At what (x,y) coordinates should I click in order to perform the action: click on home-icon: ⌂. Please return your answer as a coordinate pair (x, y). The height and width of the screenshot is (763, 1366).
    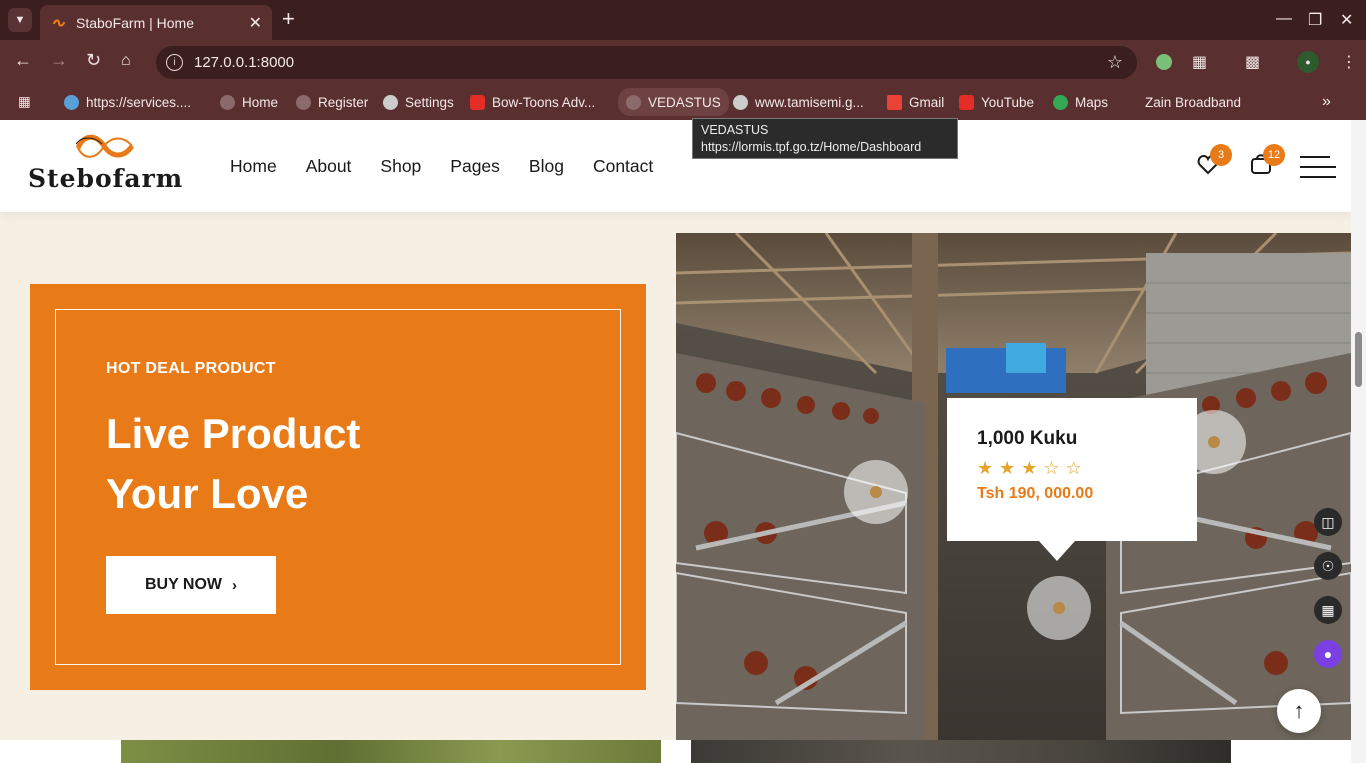
    Looking at the image, I should click on (126, 61).